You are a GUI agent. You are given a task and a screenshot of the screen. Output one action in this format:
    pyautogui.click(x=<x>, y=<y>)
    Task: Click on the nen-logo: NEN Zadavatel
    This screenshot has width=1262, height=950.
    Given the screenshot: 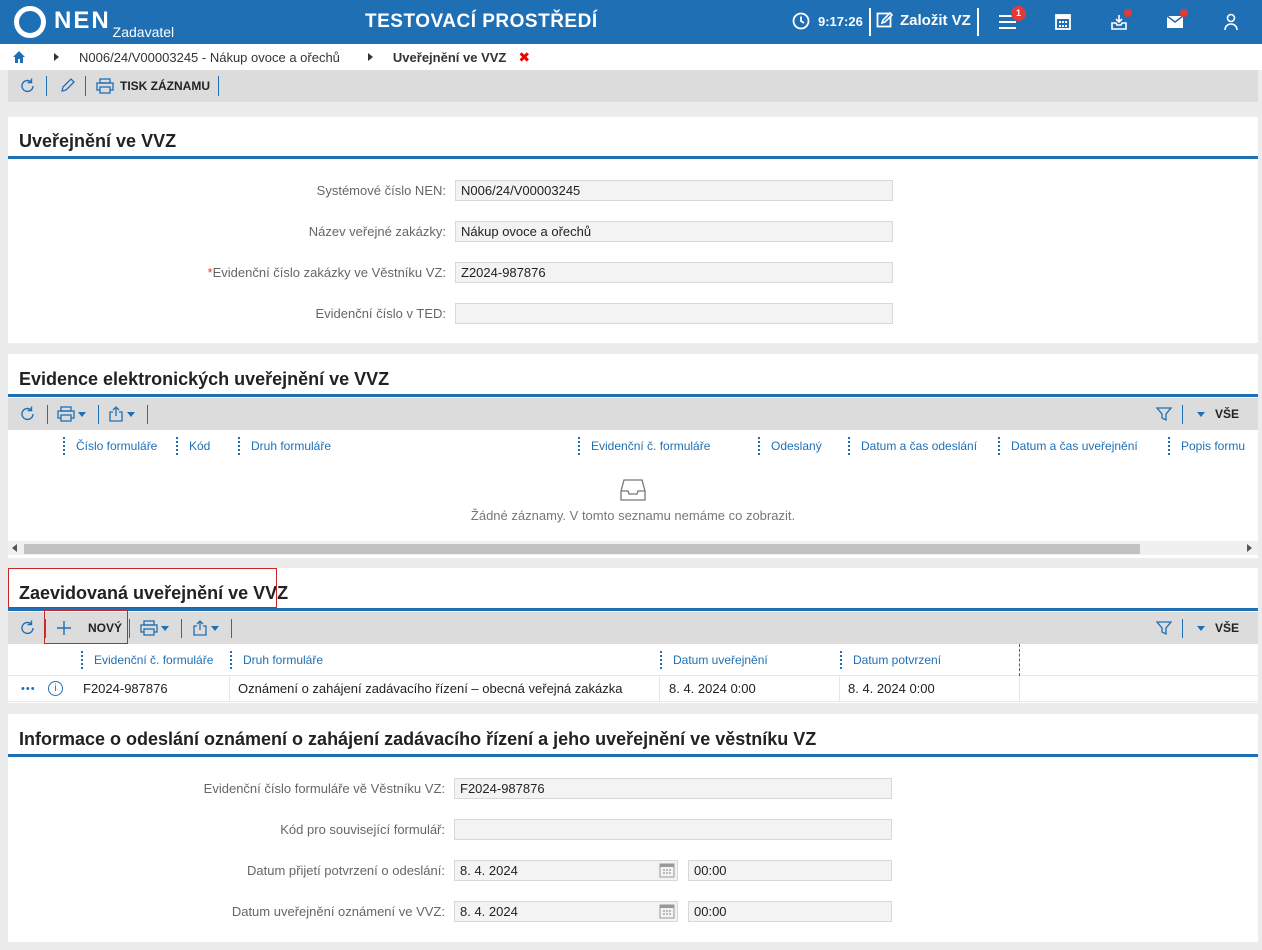 What is the action you would take?
    pyautogui.click(x=94, y=23)
    